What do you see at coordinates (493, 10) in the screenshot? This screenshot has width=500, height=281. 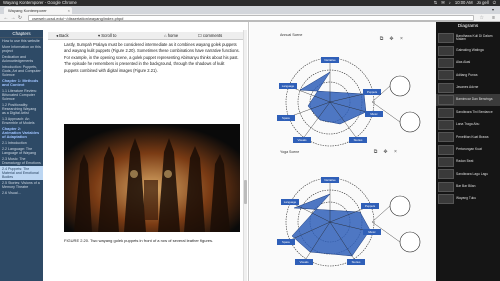 I see `profile-badge: ▾` at bounding box center [493, 10].